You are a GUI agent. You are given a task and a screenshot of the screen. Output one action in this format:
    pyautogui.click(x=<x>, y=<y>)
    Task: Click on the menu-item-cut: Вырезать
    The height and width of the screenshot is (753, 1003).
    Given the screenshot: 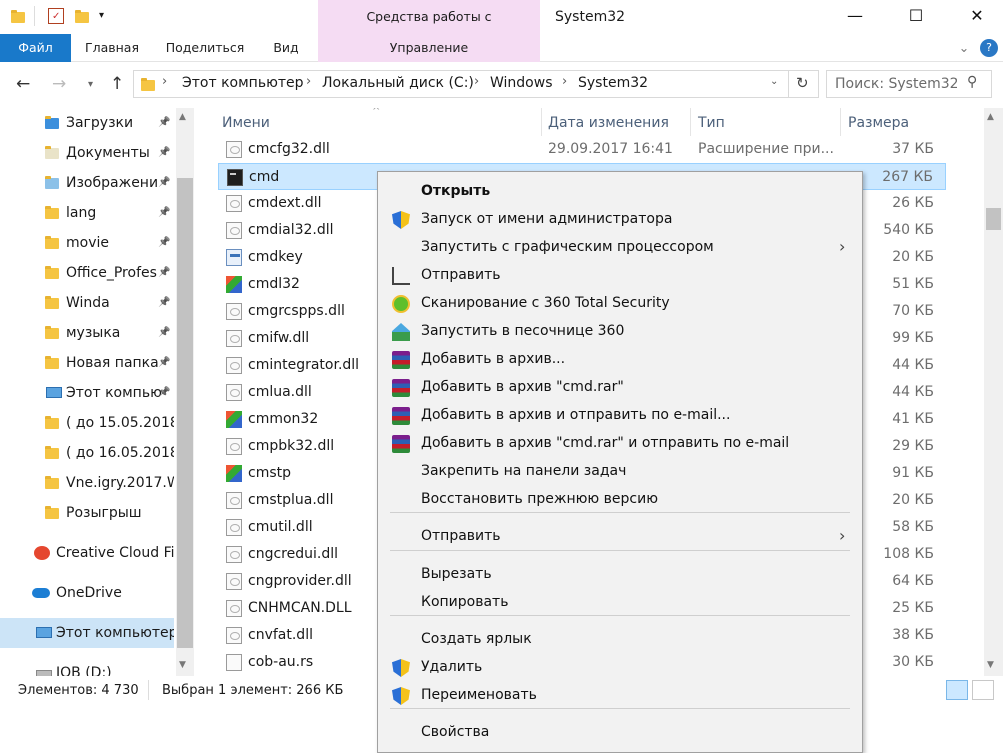 What is the action you would take?
    pyautogui.click(x=620, y=574)
    